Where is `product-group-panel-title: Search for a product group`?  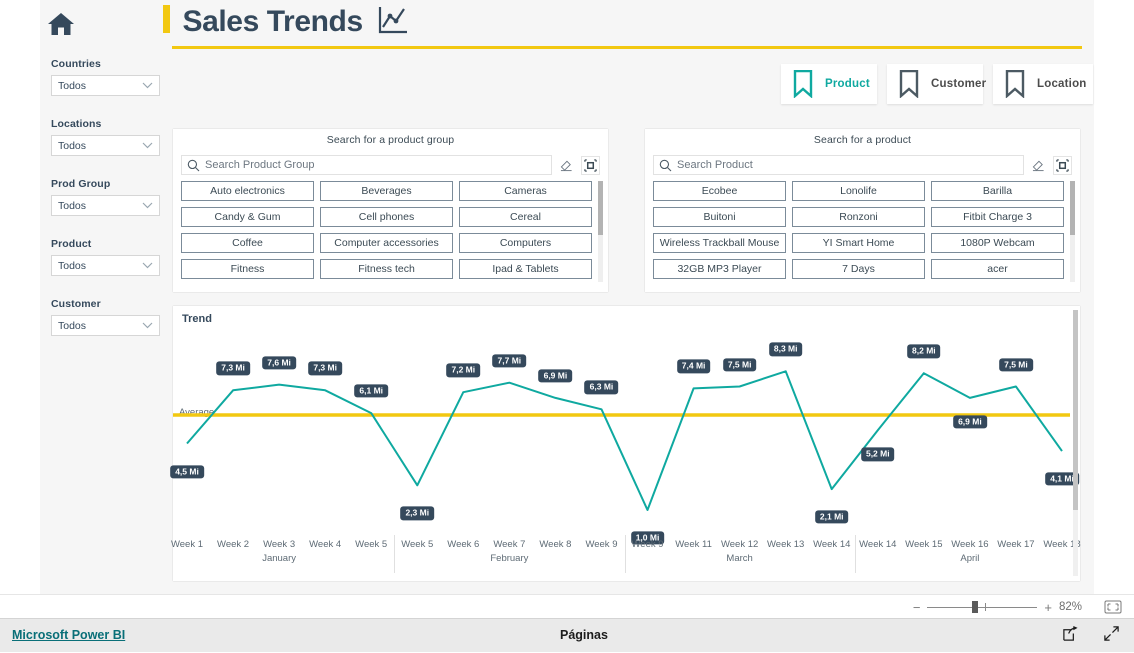 product-group-panel-title: Search for a product group is located at coordinates (390, 140).